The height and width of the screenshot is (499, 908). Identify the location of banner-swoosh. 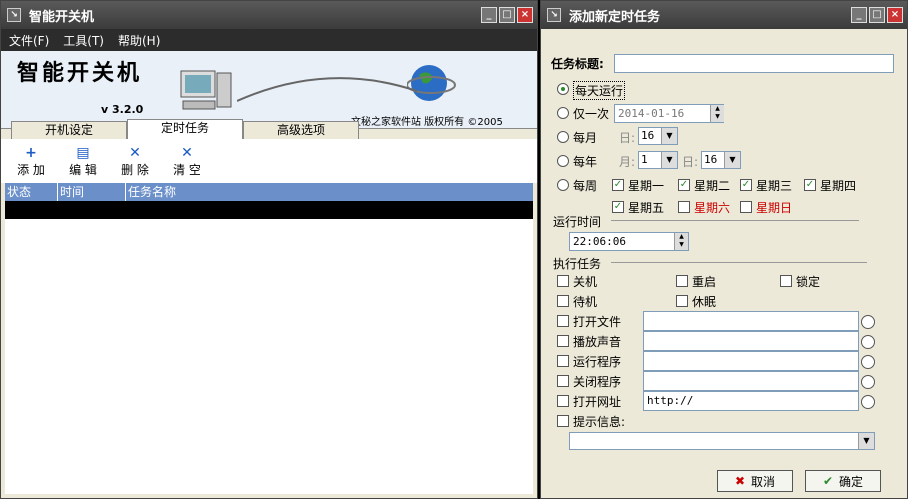
(327, 89).